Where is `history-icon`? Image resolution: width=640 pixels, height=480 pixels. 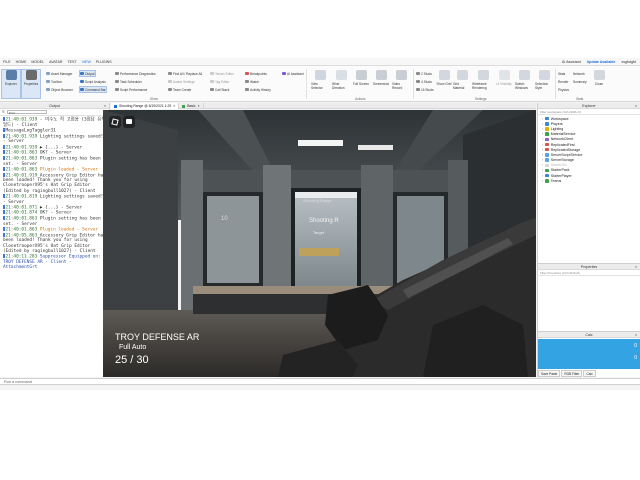
history-icon is located at coordinates (247, 89).